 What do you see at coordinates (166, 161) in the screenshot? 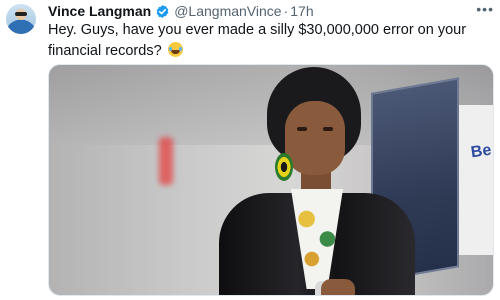
I see `background-red-light` at bounding box center [166, 161].